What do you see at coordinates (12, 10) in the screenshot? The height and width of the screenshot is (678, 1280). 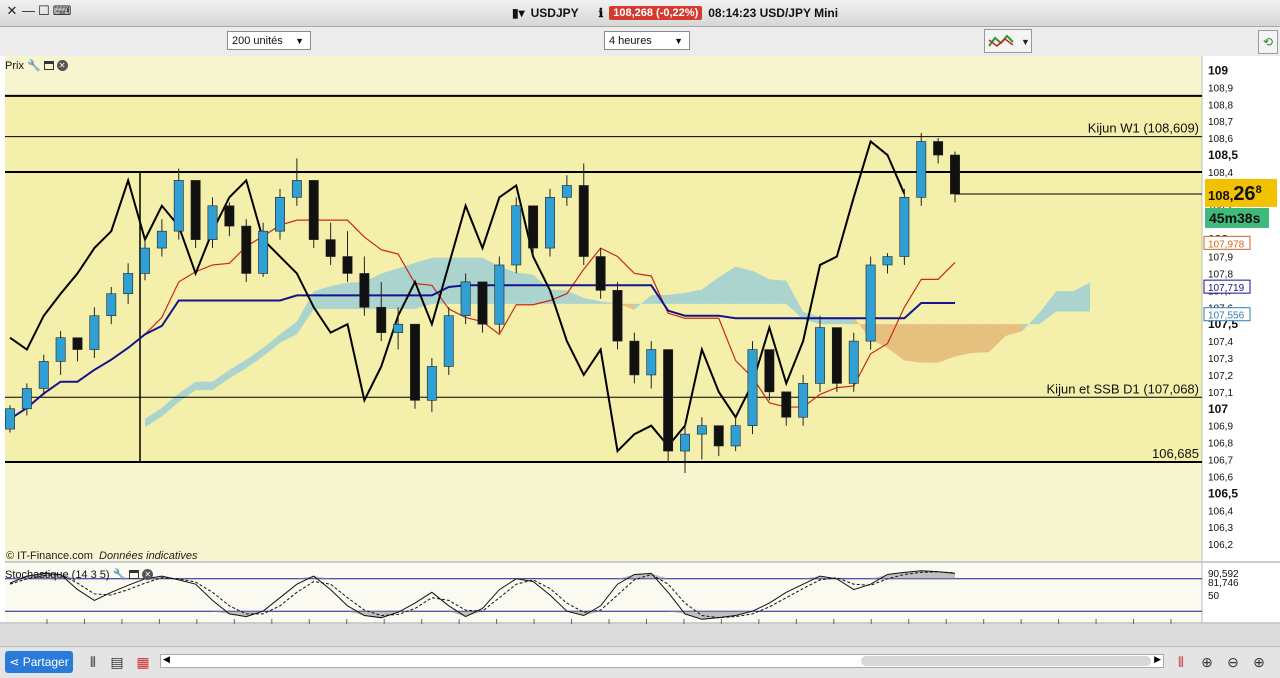 I see `close-window-icon: ✕` at bounding box center [12, 10].